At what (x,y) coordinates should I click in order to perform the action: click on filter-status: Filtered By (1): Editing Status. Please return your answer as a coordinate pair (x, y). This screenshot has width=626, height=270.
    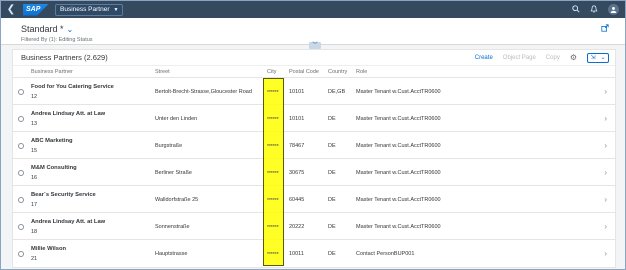
    Looking at the image, I should click on (57, 40).